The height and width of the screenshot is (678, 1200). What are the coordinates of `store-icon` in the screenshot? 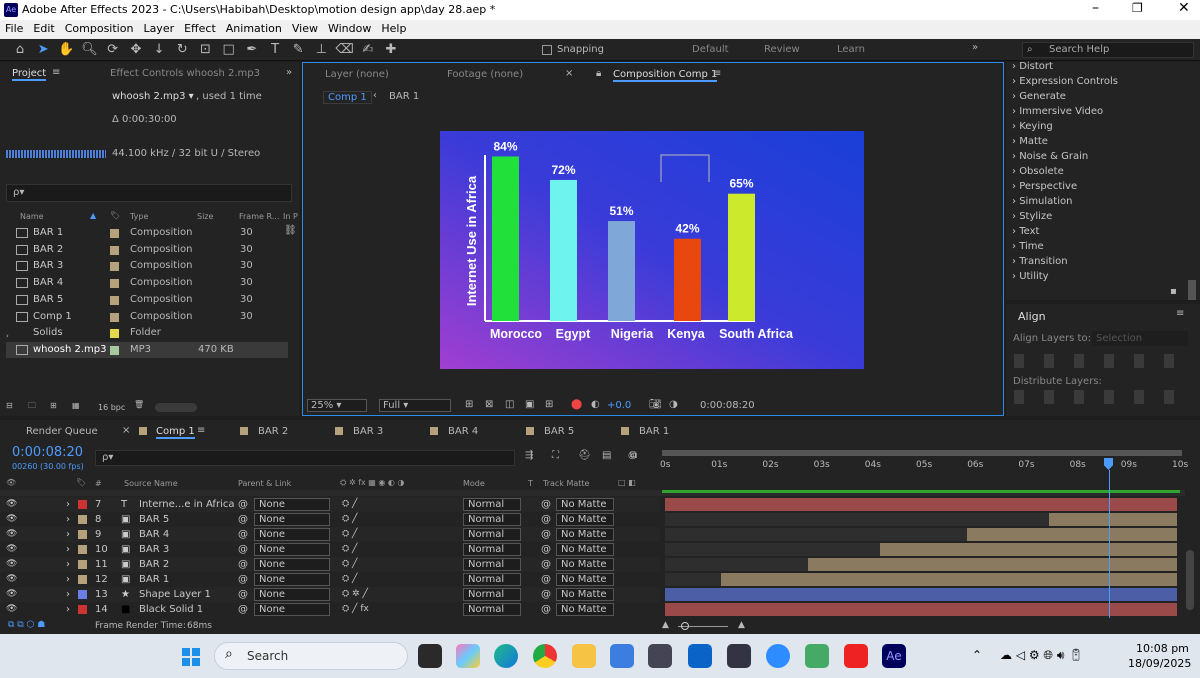 It's located at (622, 656).